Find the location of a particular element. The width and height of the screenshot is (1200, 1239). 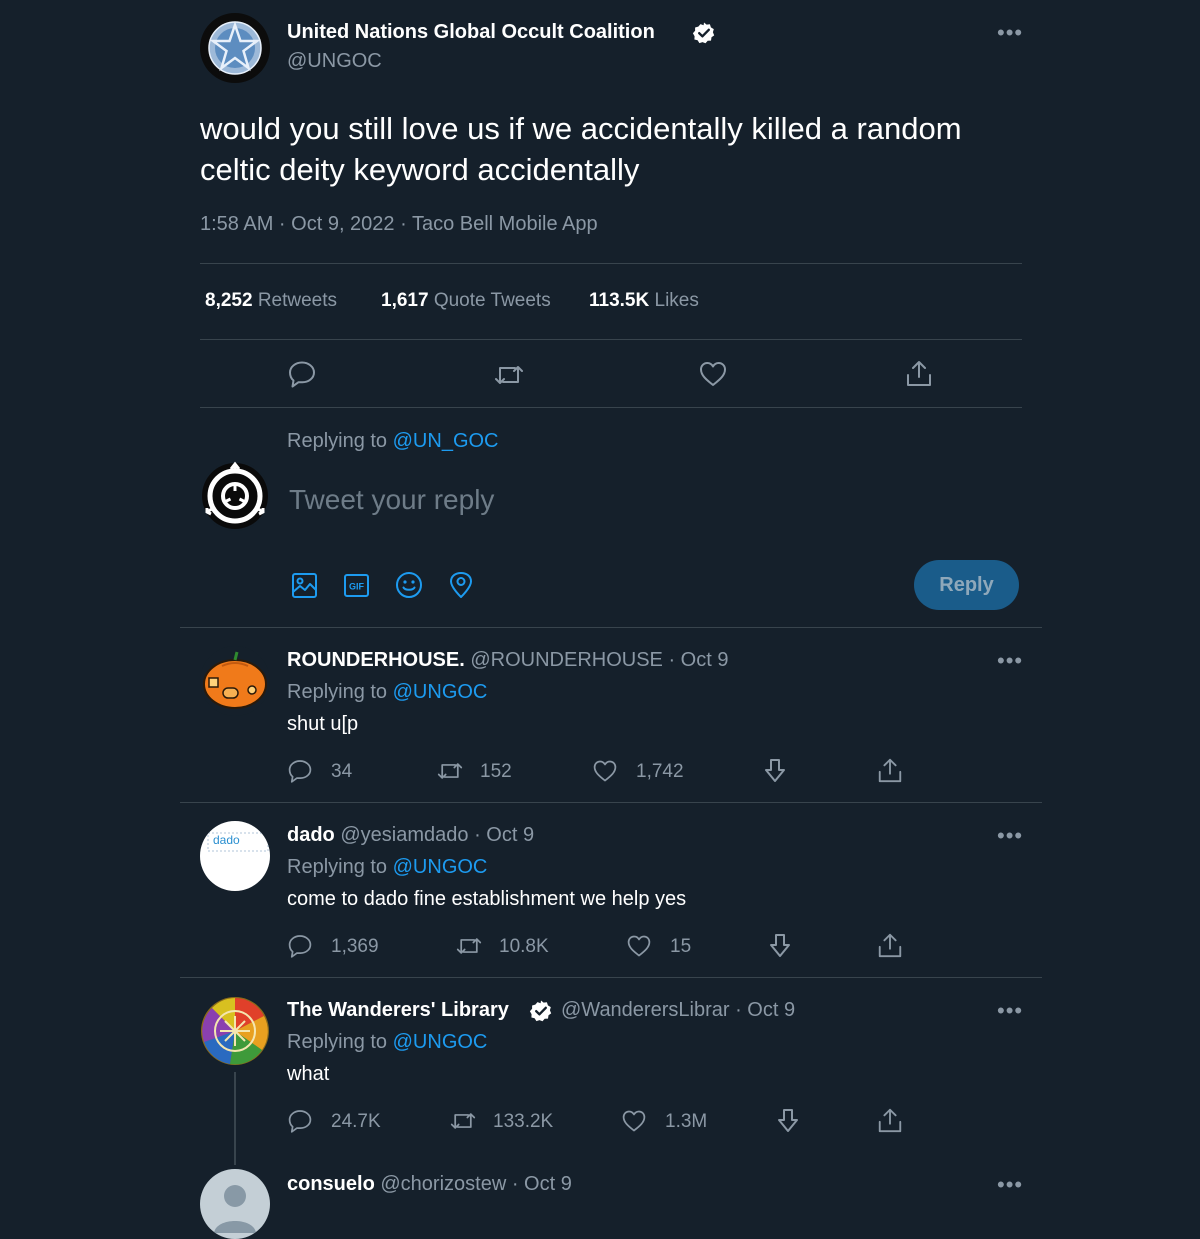

reply-3-name: The Wanderers' Library is located at coordinates (398, 1010).